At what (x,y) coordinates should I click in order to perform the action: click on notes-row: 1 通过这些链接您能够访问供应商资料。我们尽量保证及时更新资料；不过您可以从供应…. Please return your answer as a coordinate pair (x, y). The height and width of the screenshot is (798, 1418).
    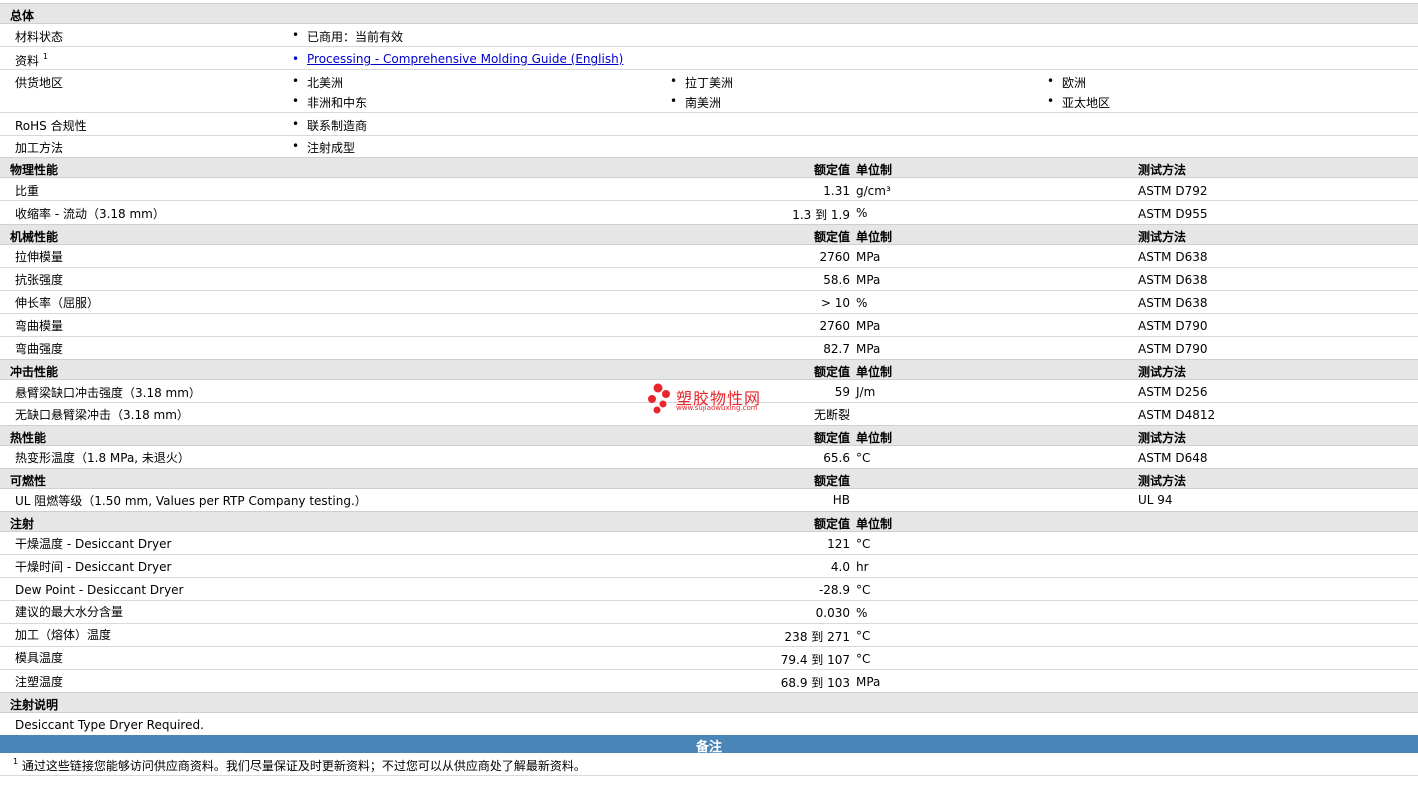
    Looking at the image, I should click on (709, 764).